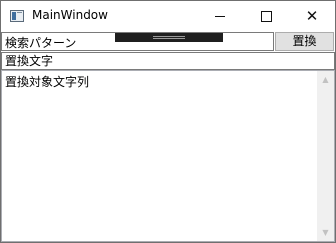 The height and width of the screenshot is (243, 336). Describe the element at coordinates (41, 43) in the screenshot. I see `search-pattern-value: 検索パターン` at that location.